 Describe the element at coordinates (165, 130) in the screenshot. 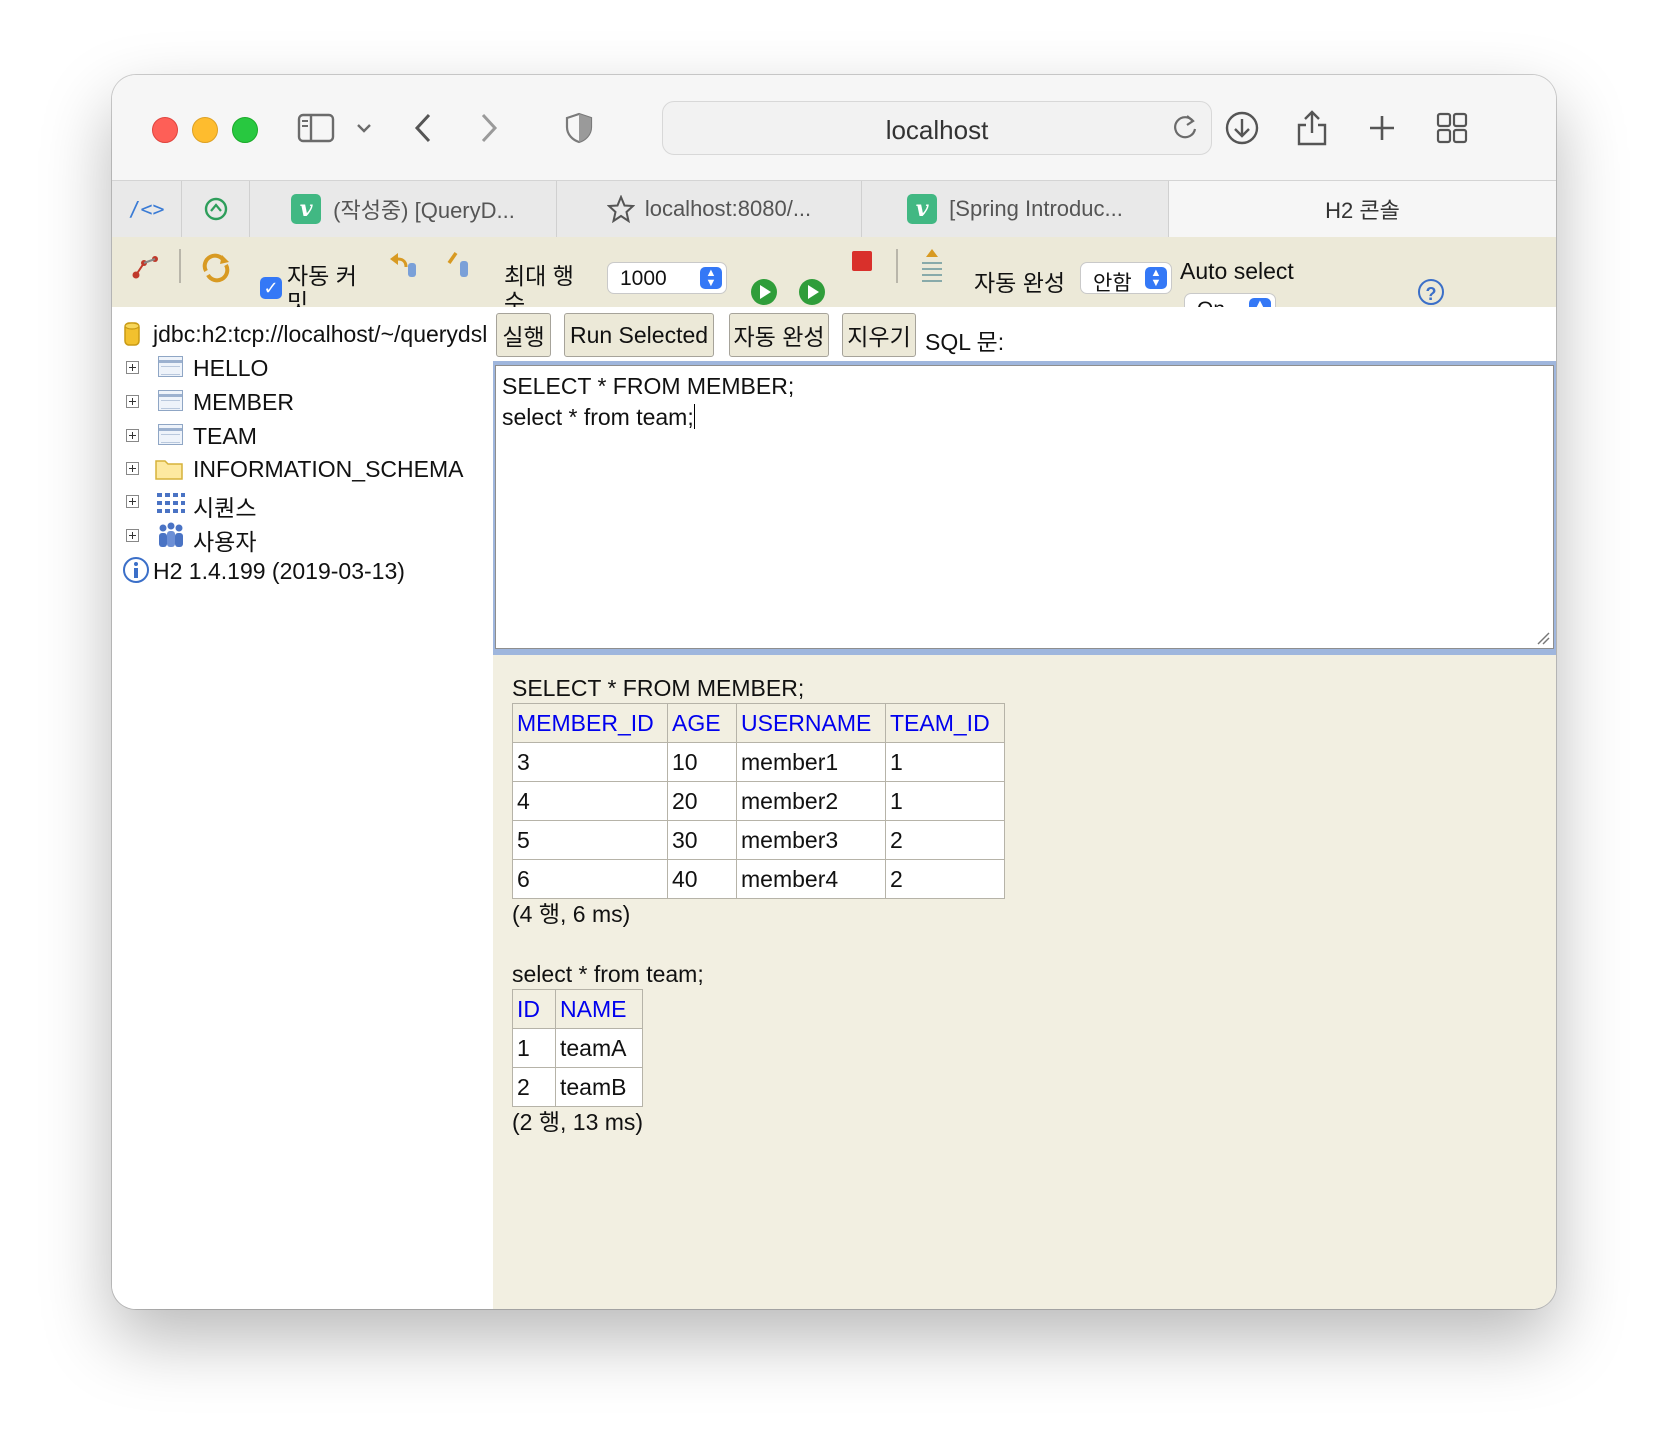

I see `close-window-button` at that location.